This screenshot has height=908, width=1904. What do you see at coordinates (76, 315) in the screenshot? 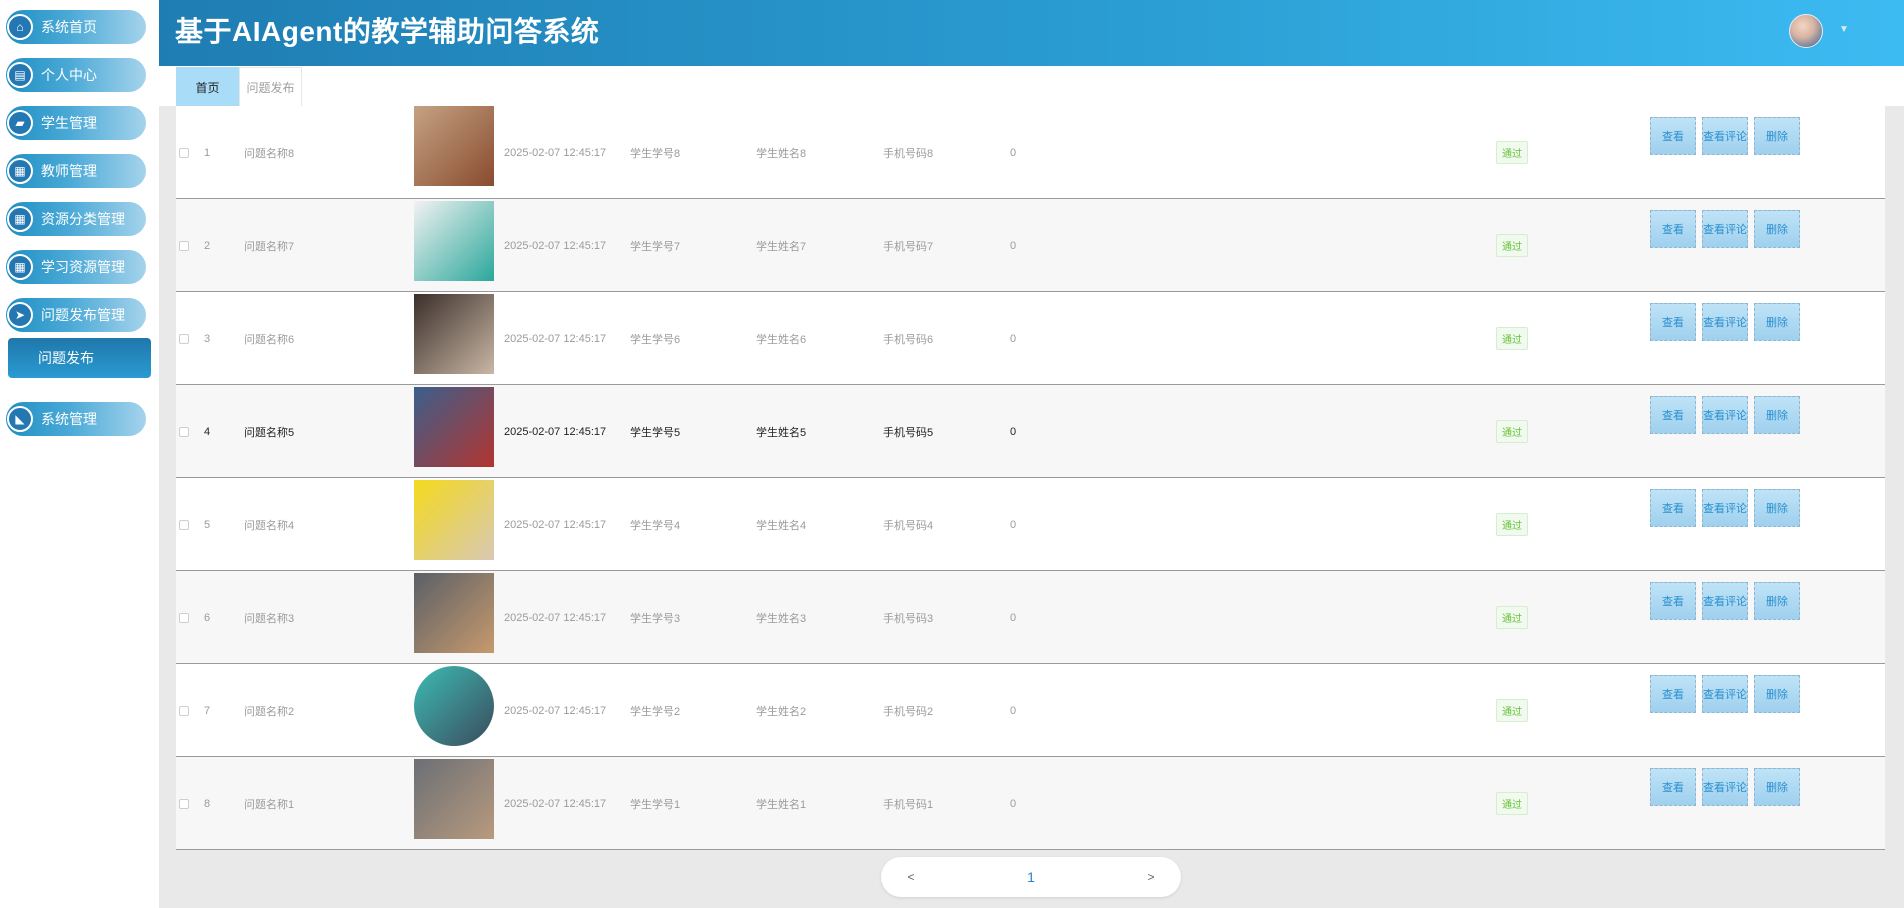
I see `sidebar-item-question-management: ➤ 问题发布管理` at bounding box center [76, 315].